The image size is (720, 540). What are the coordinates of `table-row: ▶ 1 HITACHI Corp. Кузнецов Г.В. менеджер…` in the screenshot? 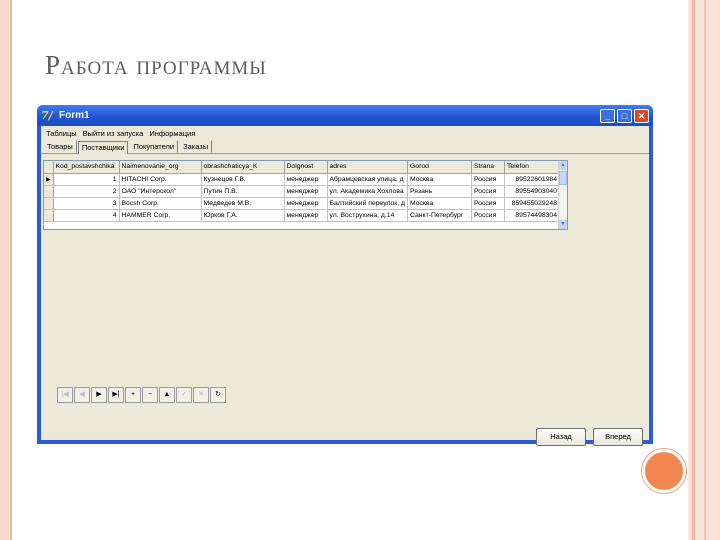 It's located at (302, 179).